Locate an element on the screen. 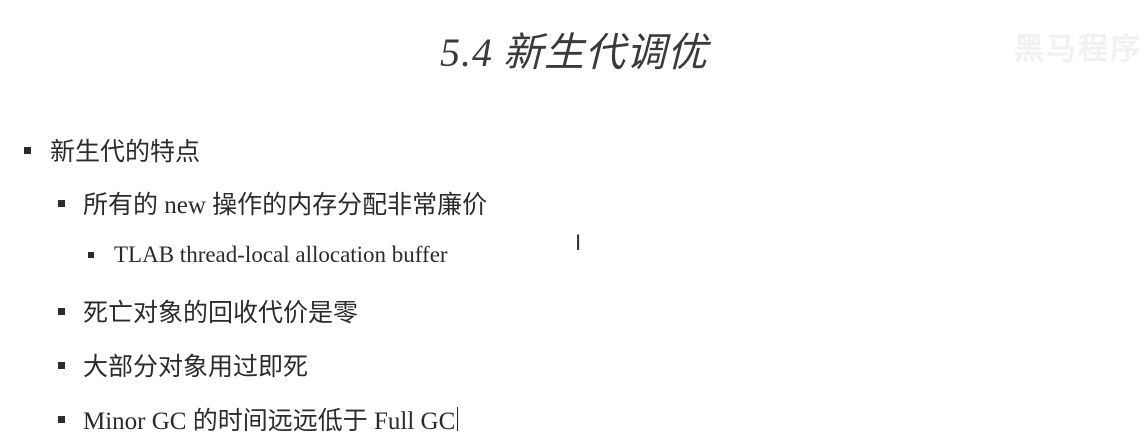  bullet-text: 所有的 new 操作的内存分配非常廉价 is located at coordinates (285, 205).